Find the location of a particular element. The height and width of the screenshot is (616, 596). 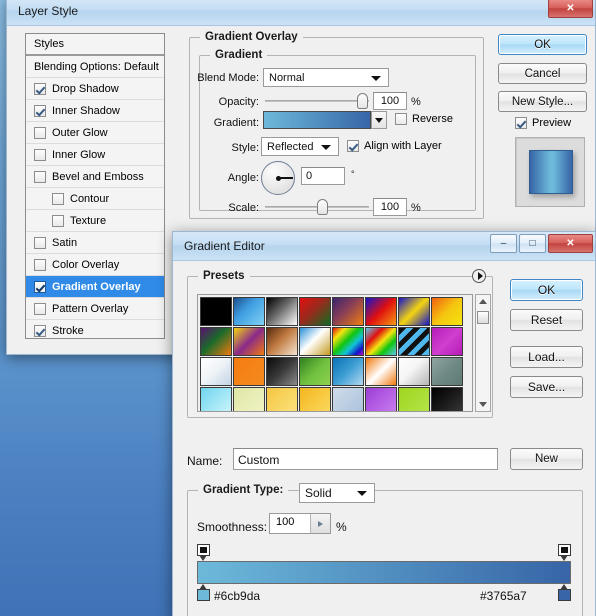

blend-mode-select: Normal is located at coordinates (326, 77).